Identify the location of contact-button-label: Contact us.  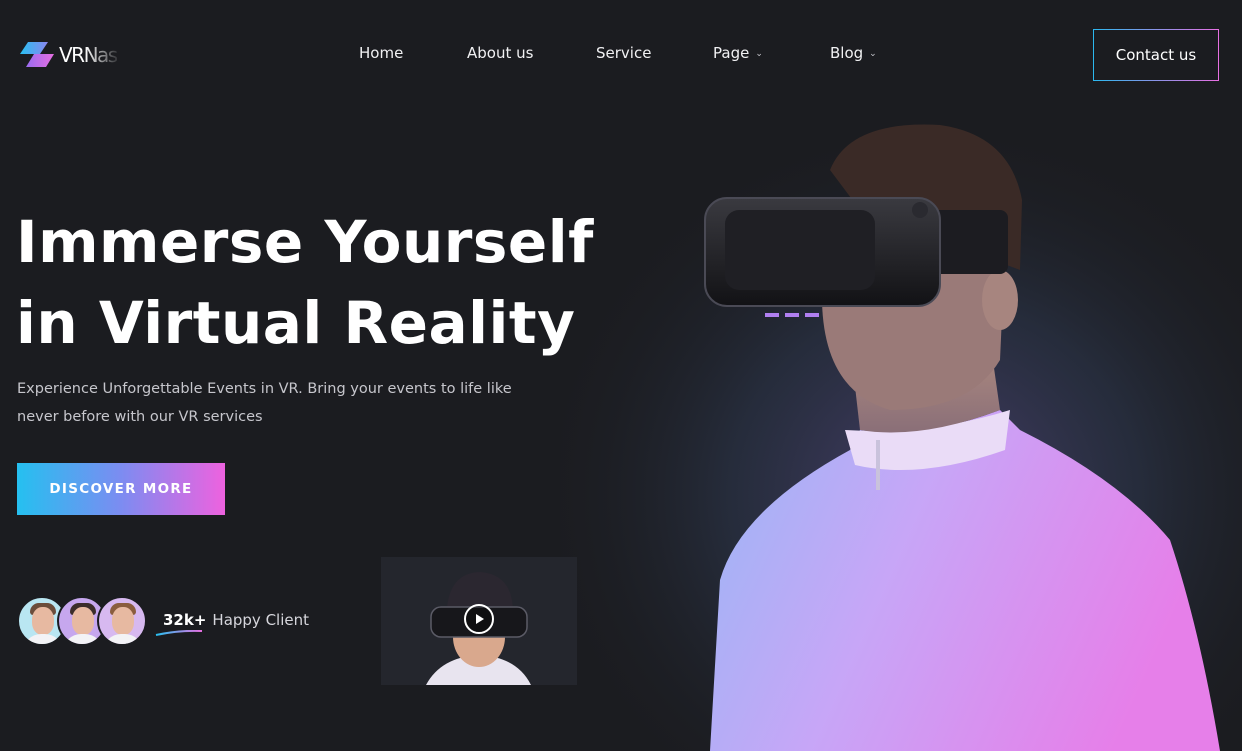
(1156, 55).